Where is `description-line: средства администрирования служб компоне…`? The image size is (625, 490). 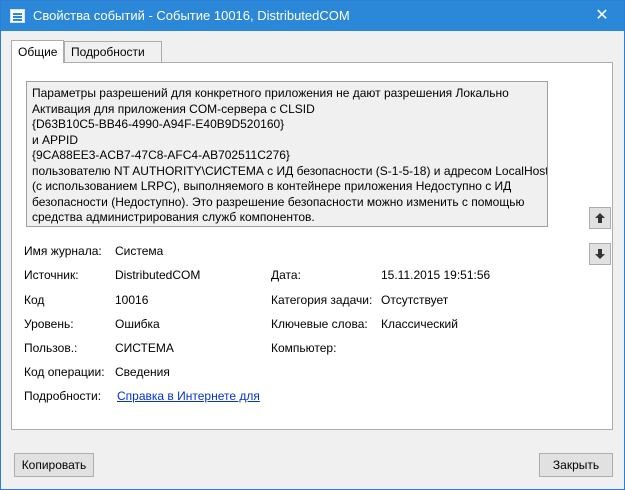 description-line: средства администрирования служб компоне… is located at coordinates (173, 217).